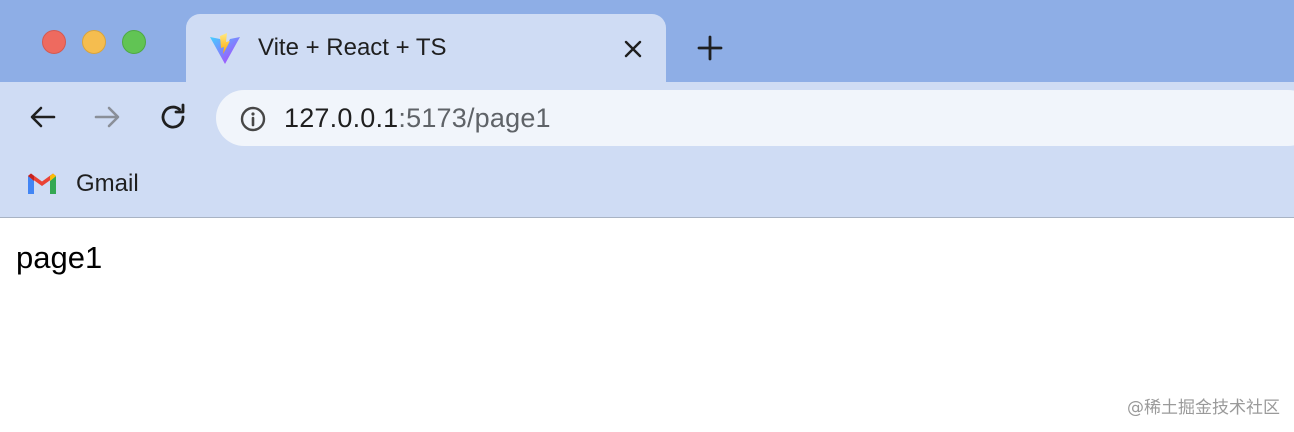 The width and height of the screenshot is (1294, 432). What do you see at coordinates (253, 119) in the screenshot?
I see `info-icon` at bounding box center [253, 119].